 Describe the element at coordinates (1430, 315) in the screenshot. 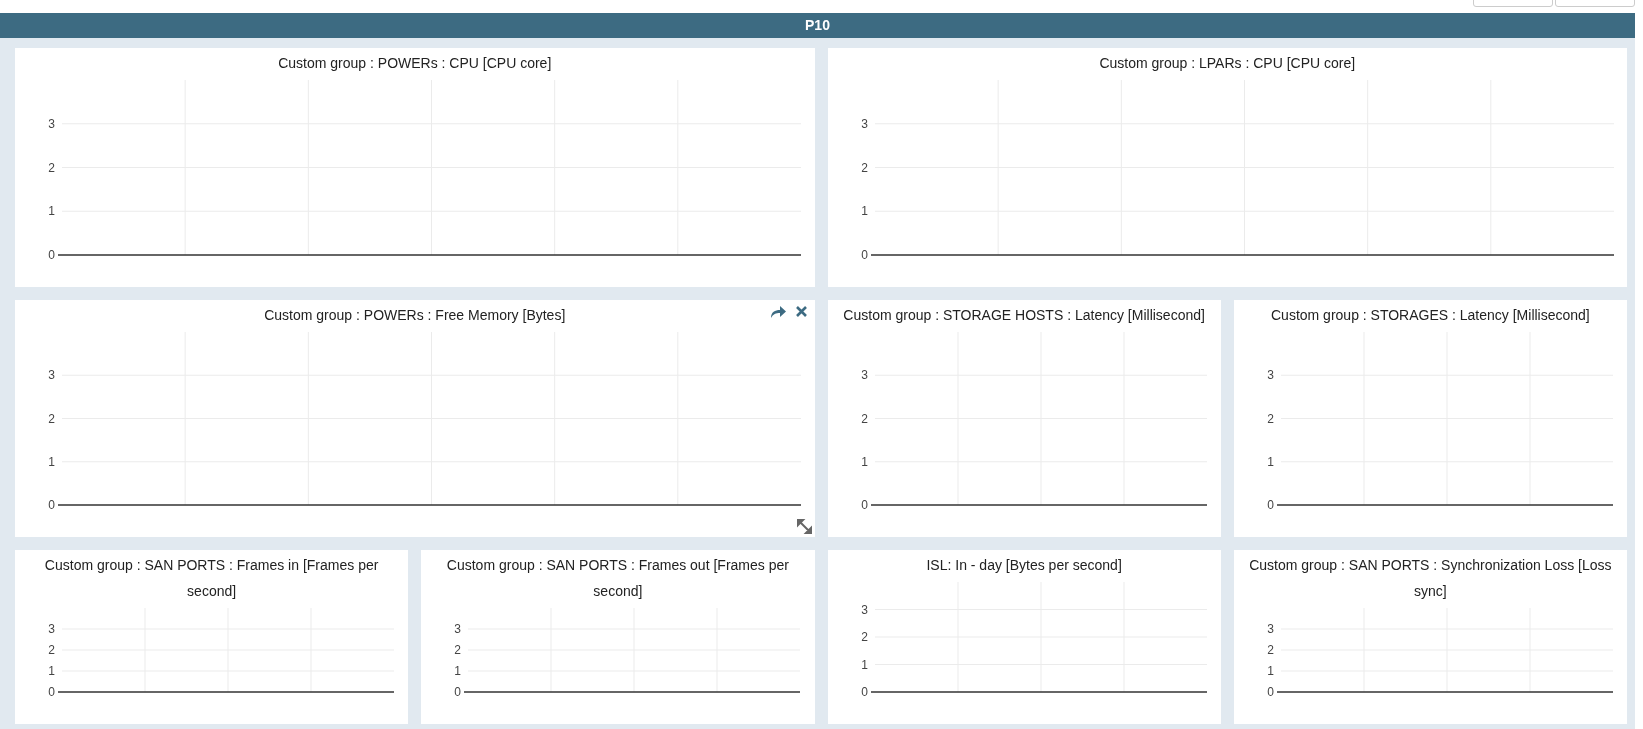

I see `chart-title: Custom group : STORAGES : Latency [Millisecond]` at that location.